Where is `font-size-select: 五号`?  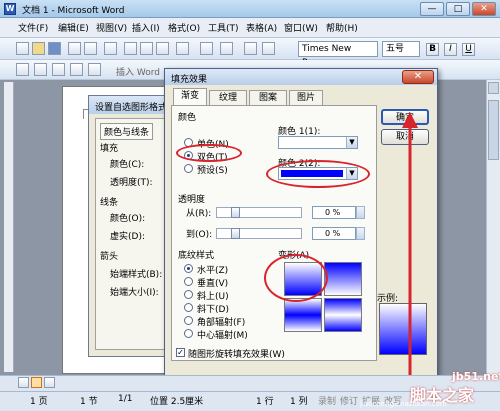
font-size-select: 五号 is located at coordinates (401, 49).